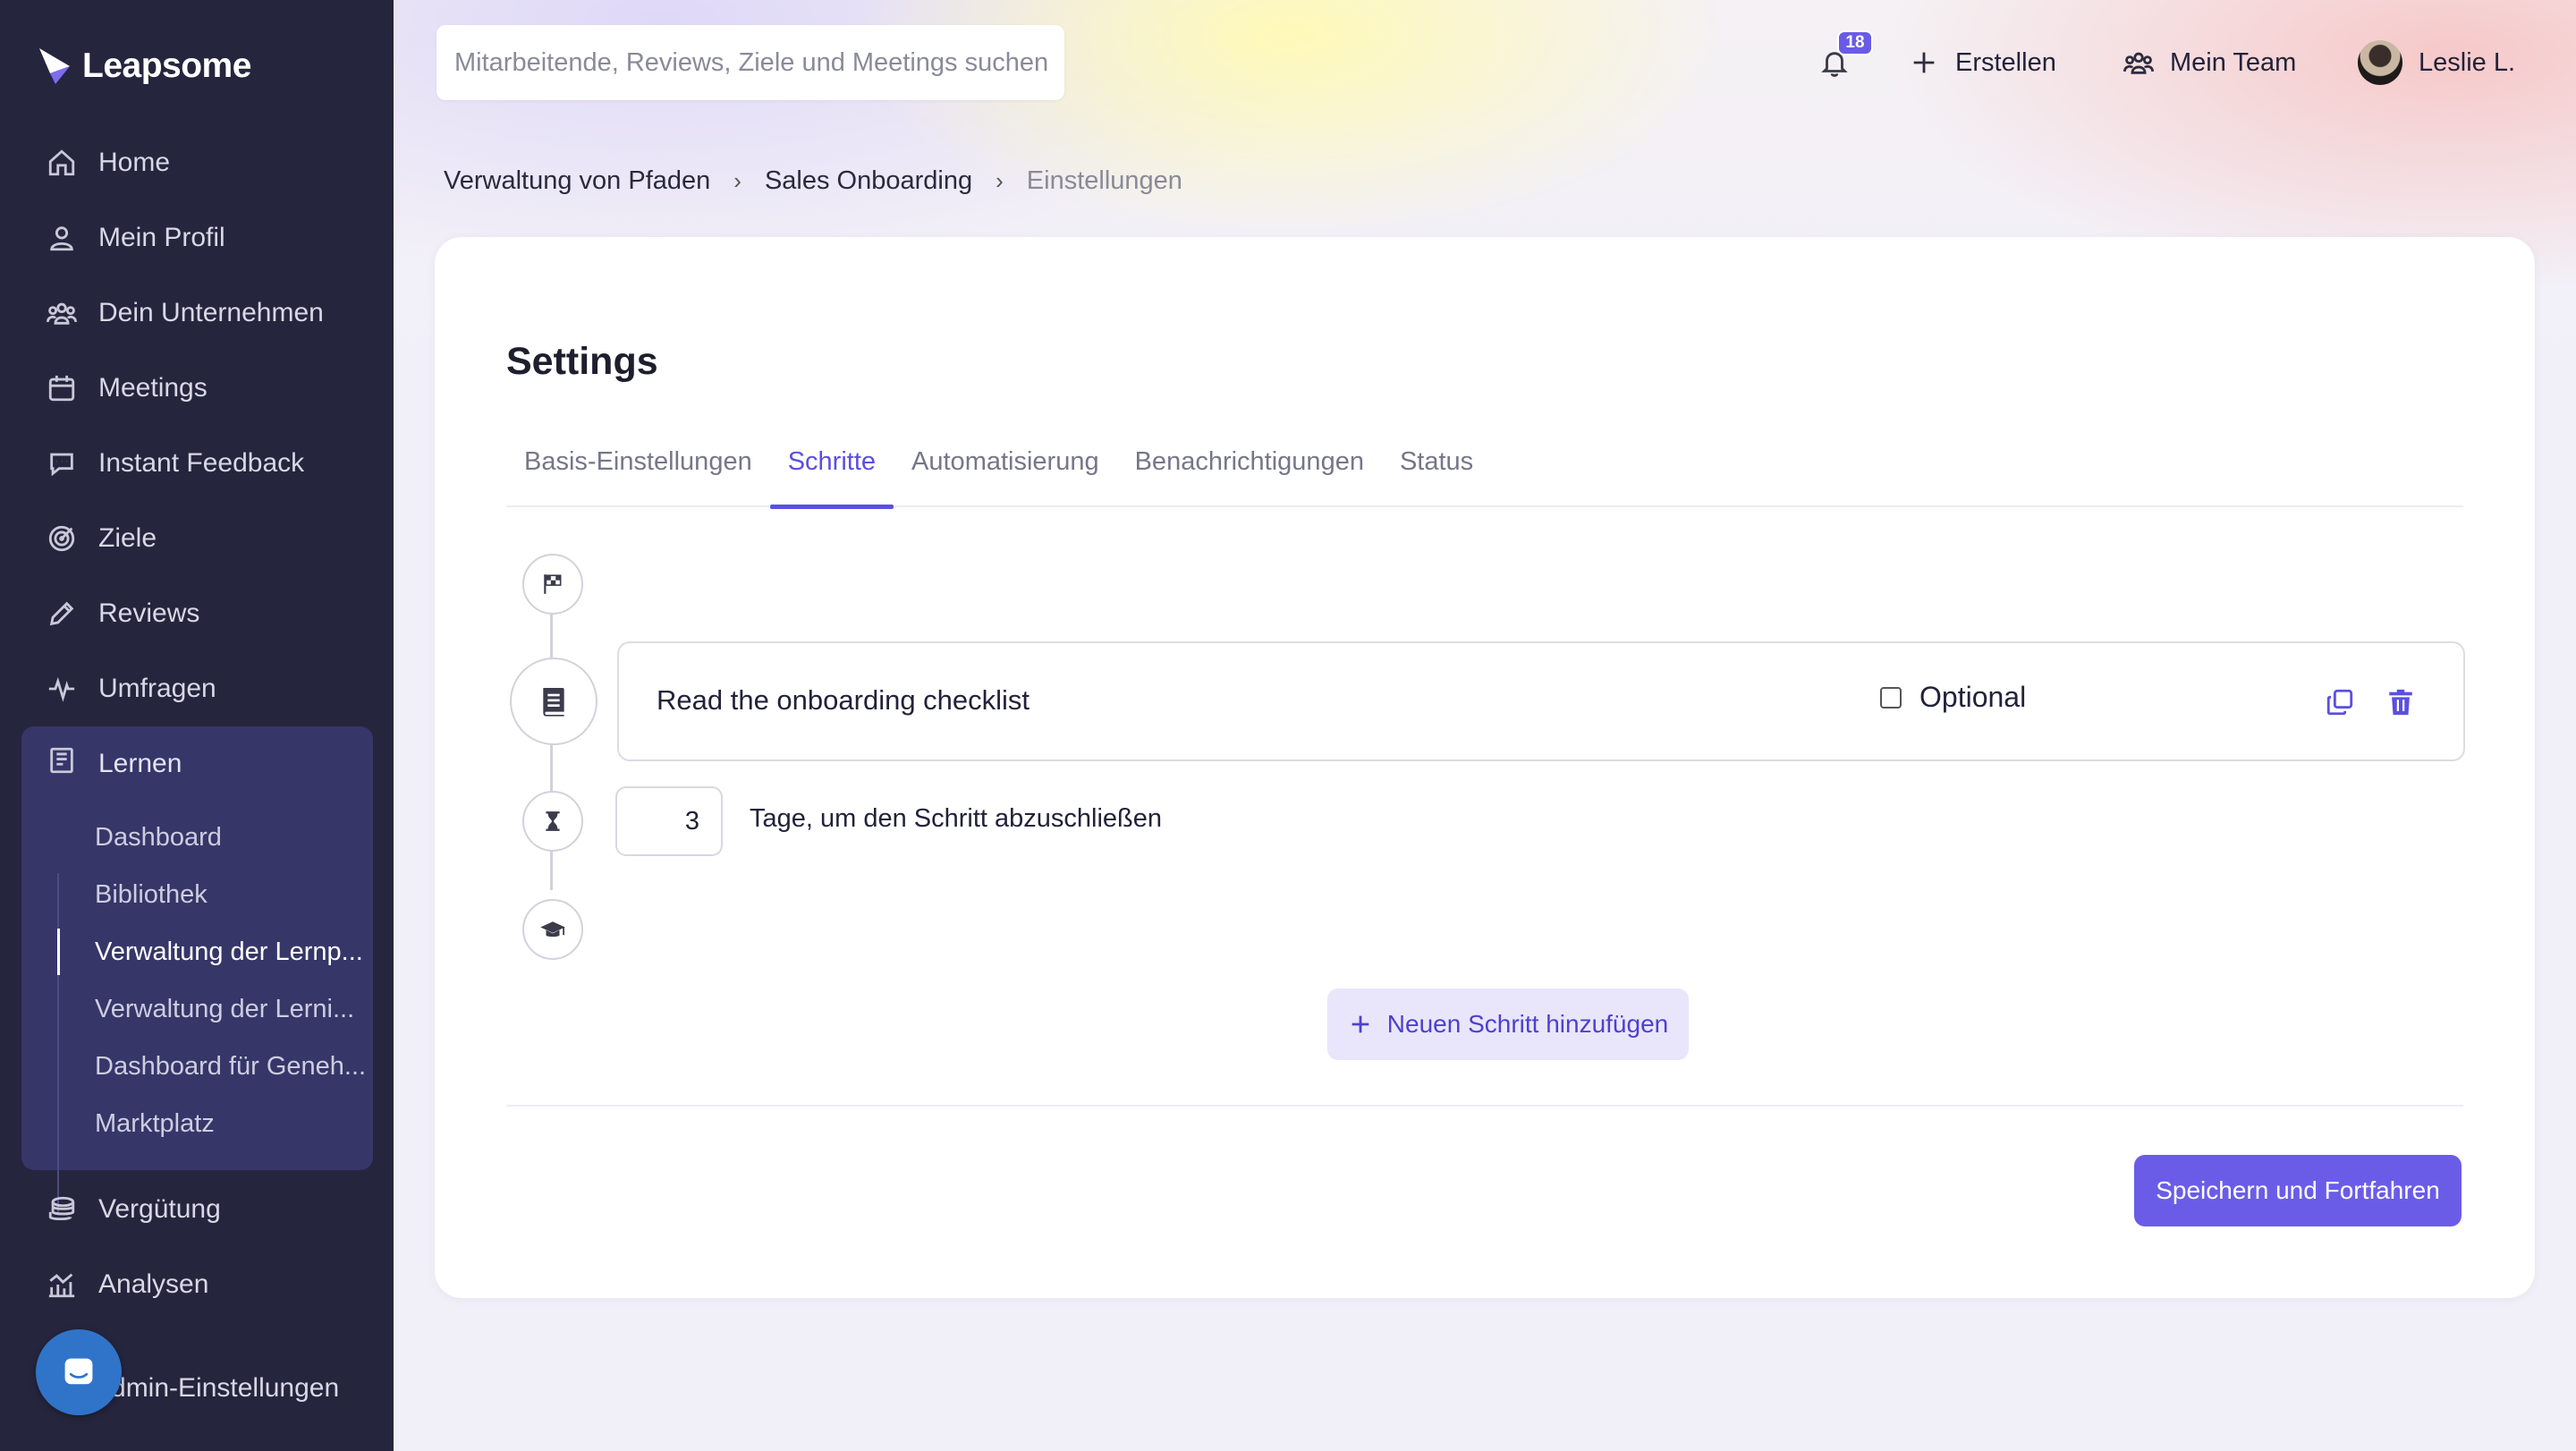  I want to click on sidebar-item-profile: Mein Profil, so click(197, 238).